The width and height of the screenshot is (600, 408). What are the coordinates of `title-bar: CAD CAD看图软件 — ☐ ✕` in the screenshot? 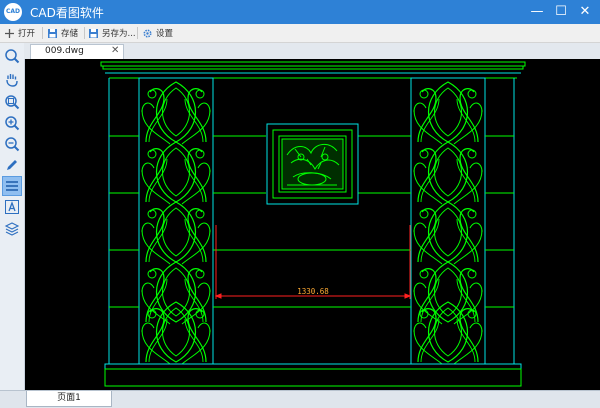 It's located at (300, 12).